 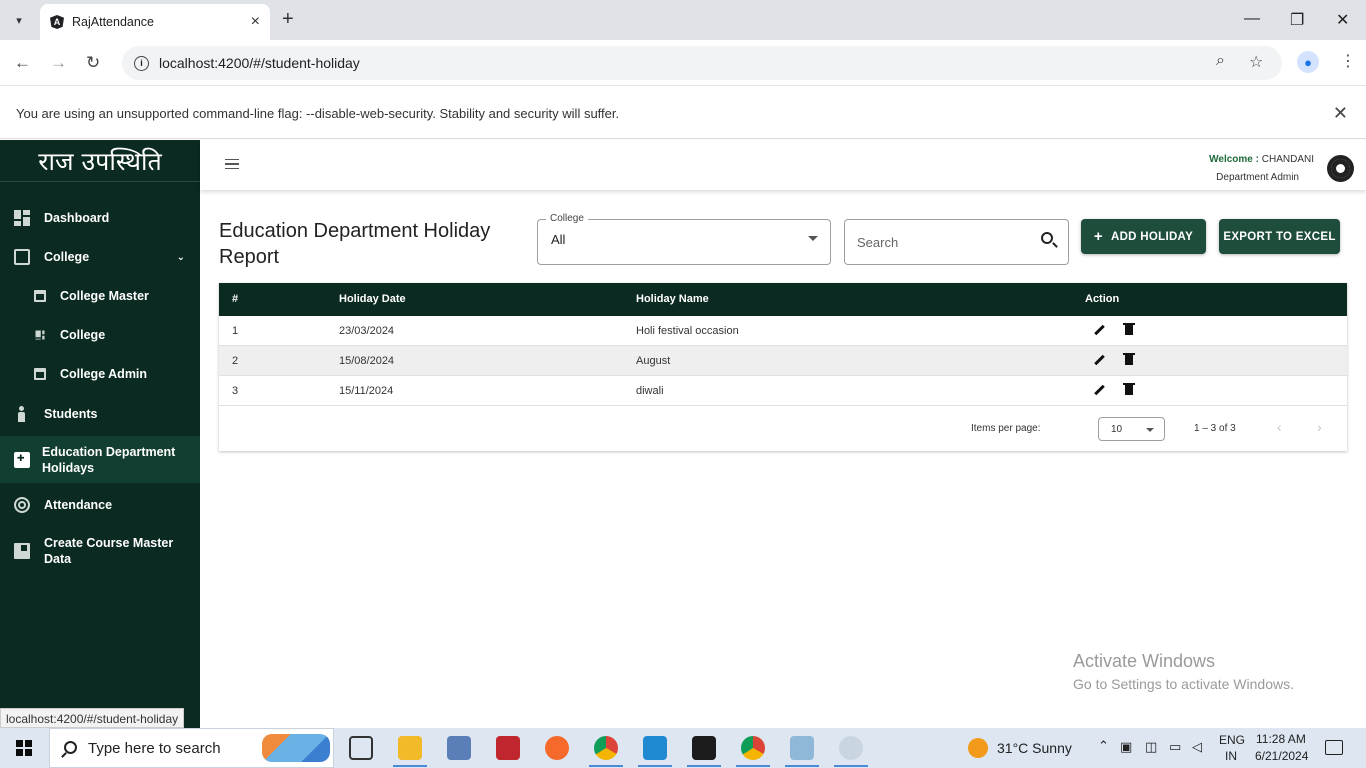 What do you see at coordinates (40, 335) in the screenshot?
I see `list-icon` at bounding box center [40, 335].